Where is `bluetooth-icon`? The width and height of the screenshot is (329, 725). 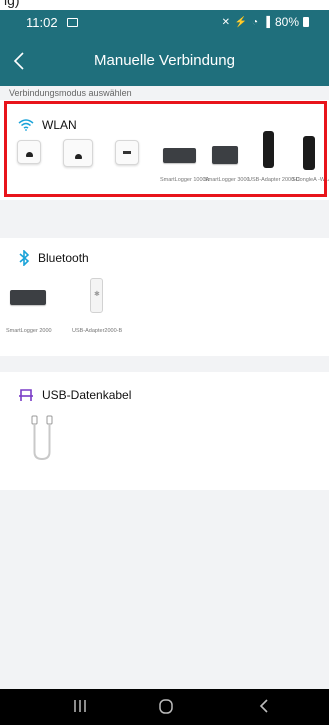
bluetooth-icon is located at coordinates (24, 258).